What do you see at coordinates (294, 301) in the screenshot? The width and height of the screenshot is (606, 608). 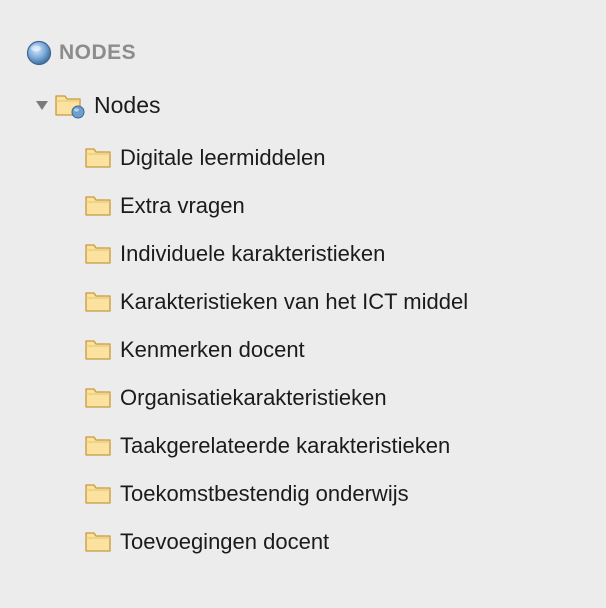 I see `tree-item-label: Karakteristieken van het ICT middel` at bounding box center [294, 301].